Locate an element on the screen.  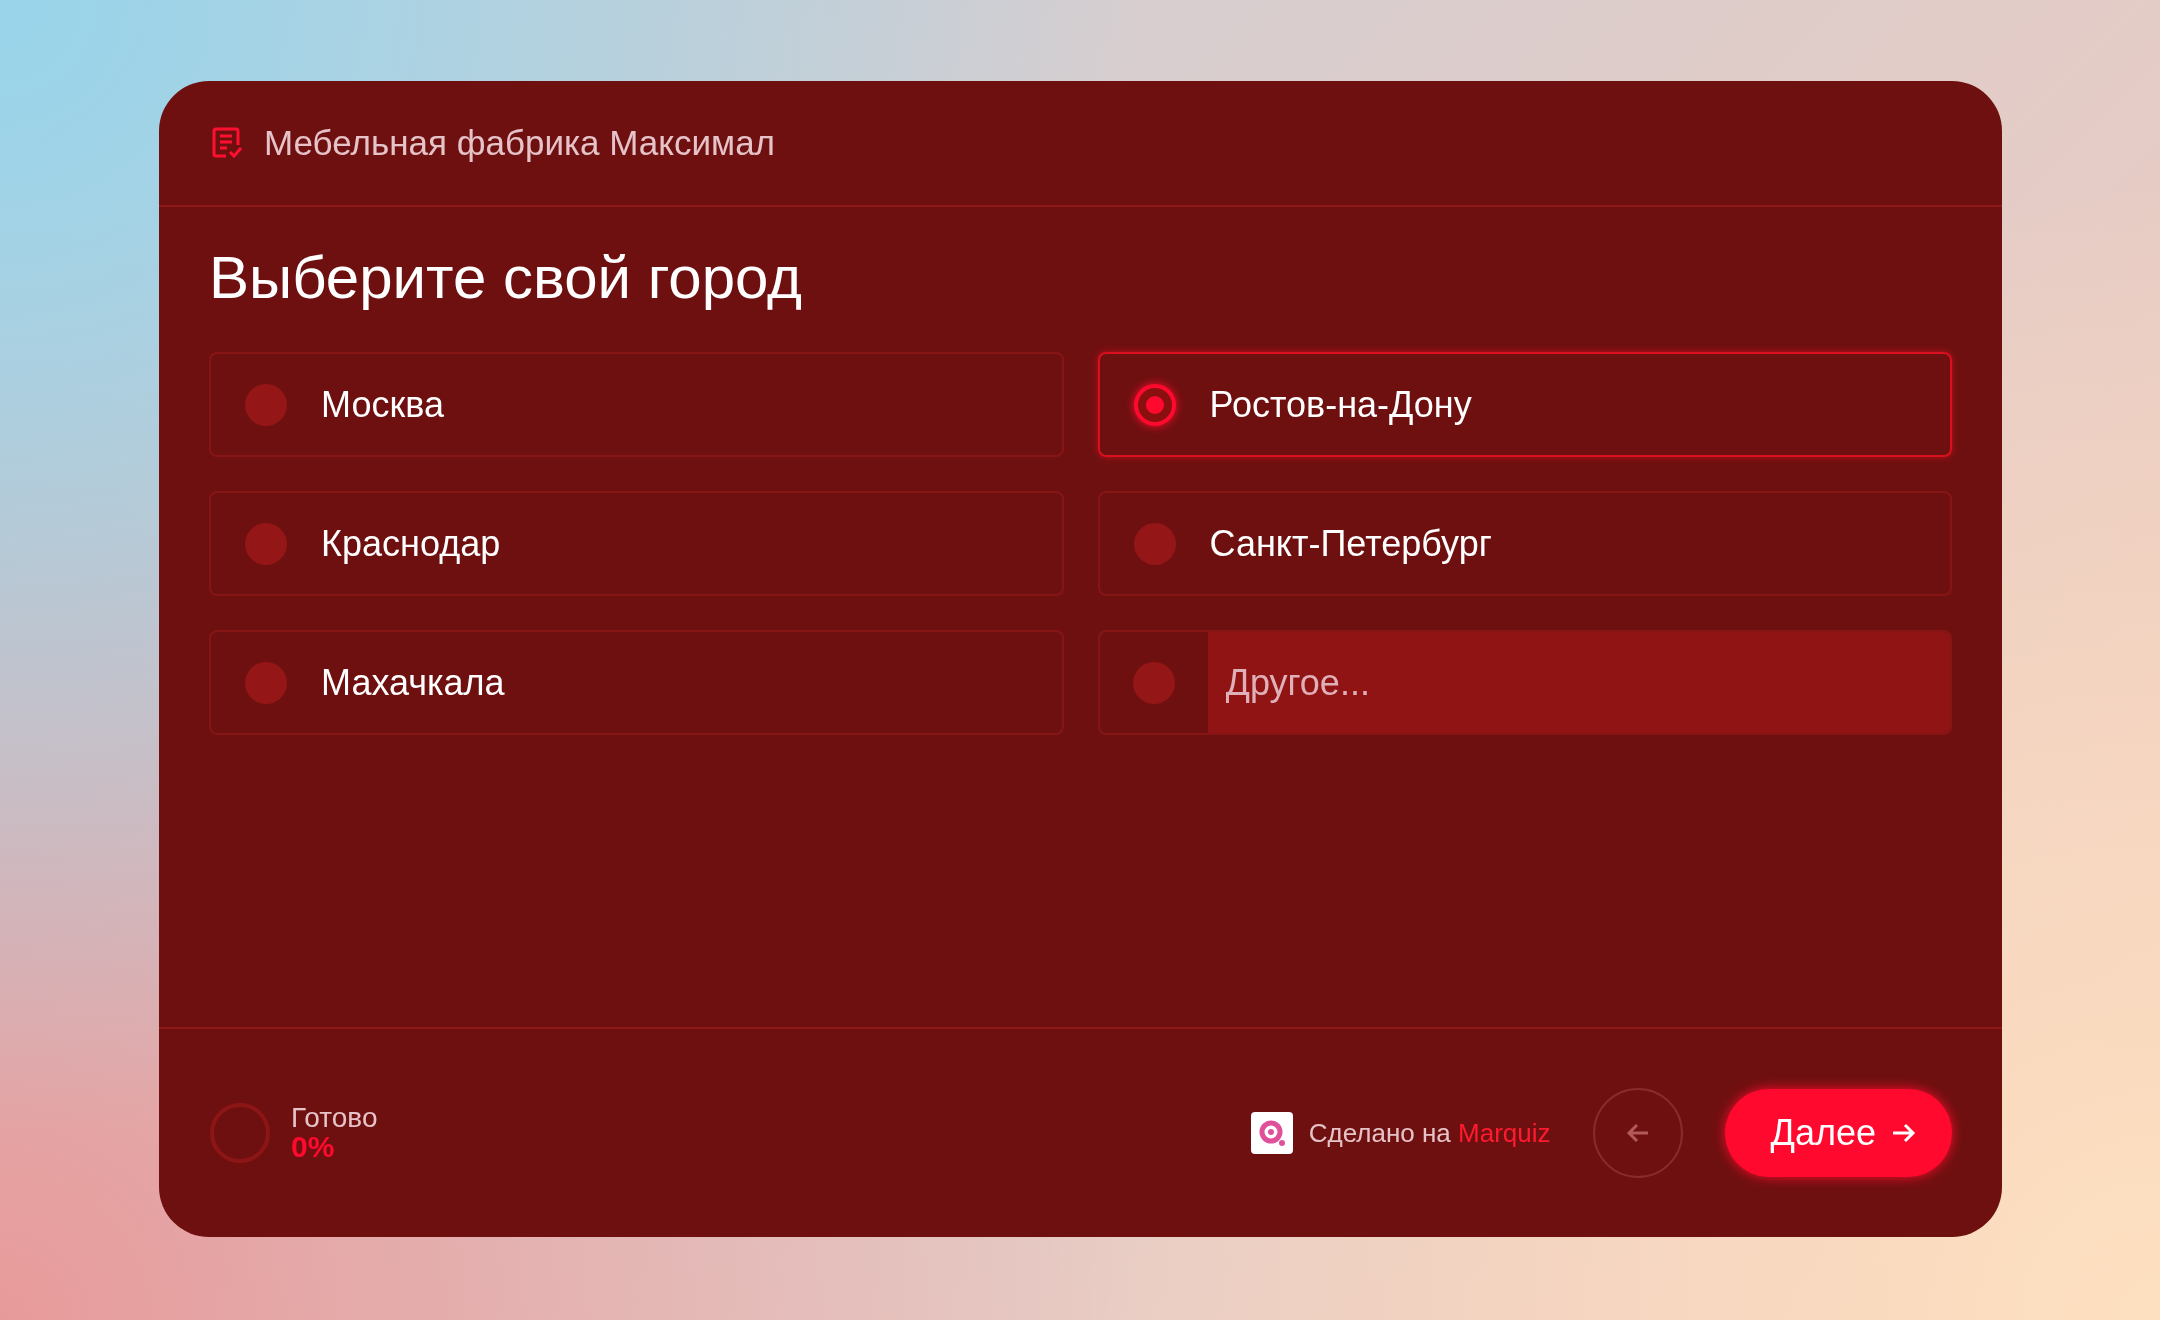
made-with-text: Сделано на Marquiz is located at coordinates (1429, 1133).